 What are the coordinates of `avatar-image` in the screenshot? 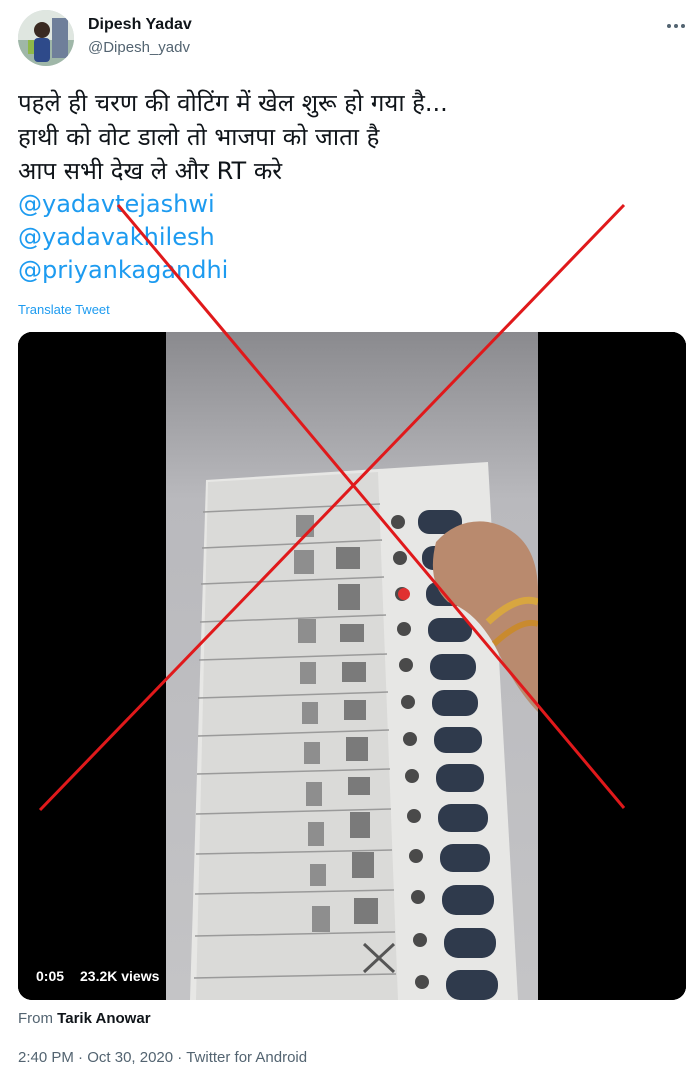 It's located at (46, 38).